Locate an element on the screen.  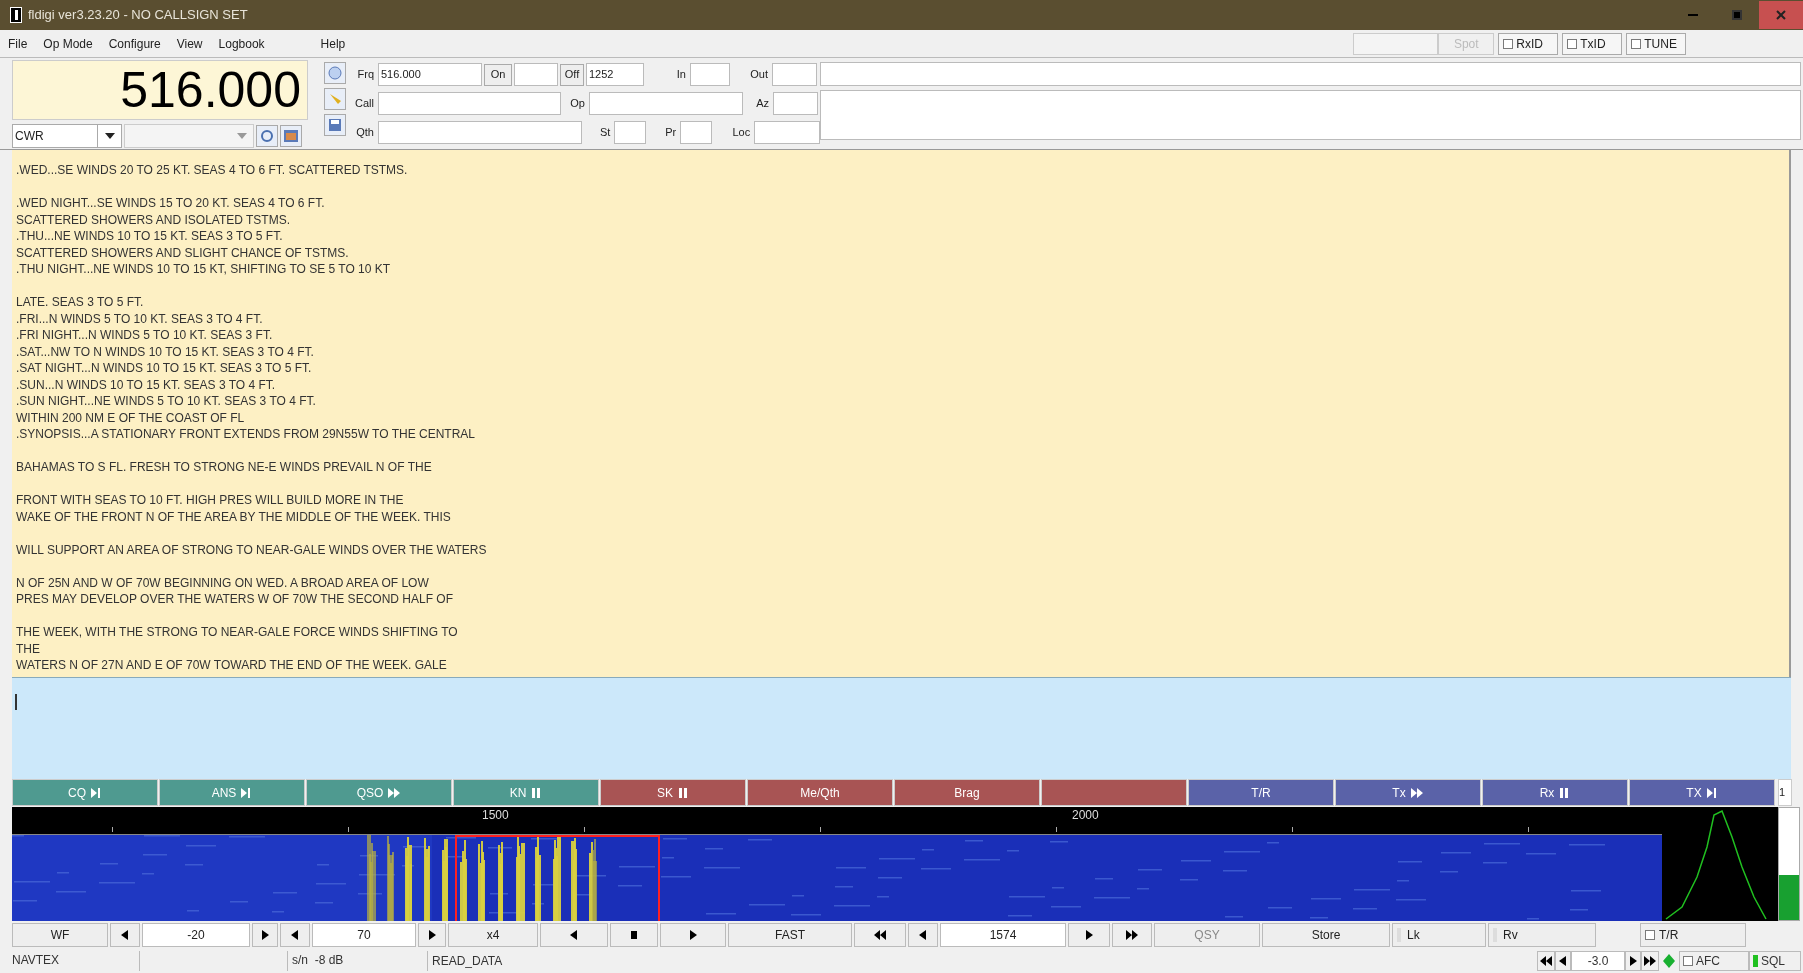
macro-button: Tx is located at coordinates (1408, 792).